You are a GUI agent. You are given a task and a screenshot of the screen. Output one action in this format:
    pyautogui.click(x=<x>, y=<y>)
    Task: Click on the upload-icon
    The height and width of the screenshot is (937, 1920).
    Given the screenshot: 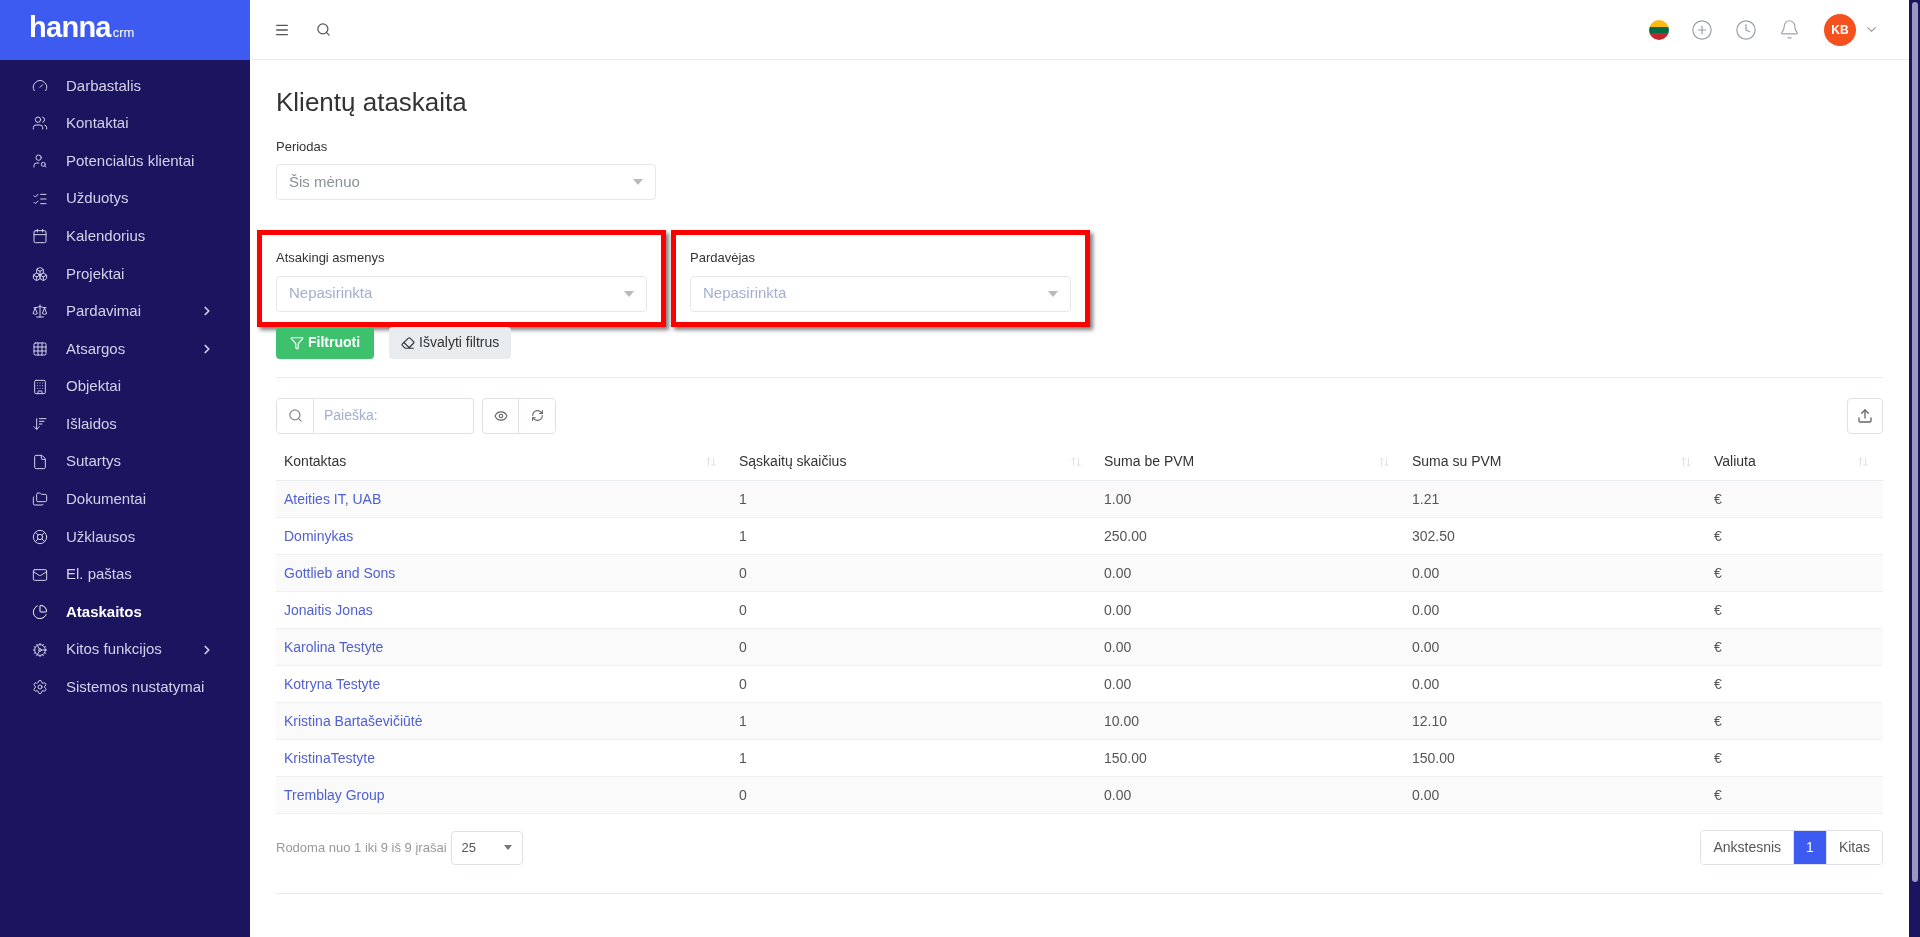 What is the action you would take?
    pyautogui.click(x=1865, y=415)
    